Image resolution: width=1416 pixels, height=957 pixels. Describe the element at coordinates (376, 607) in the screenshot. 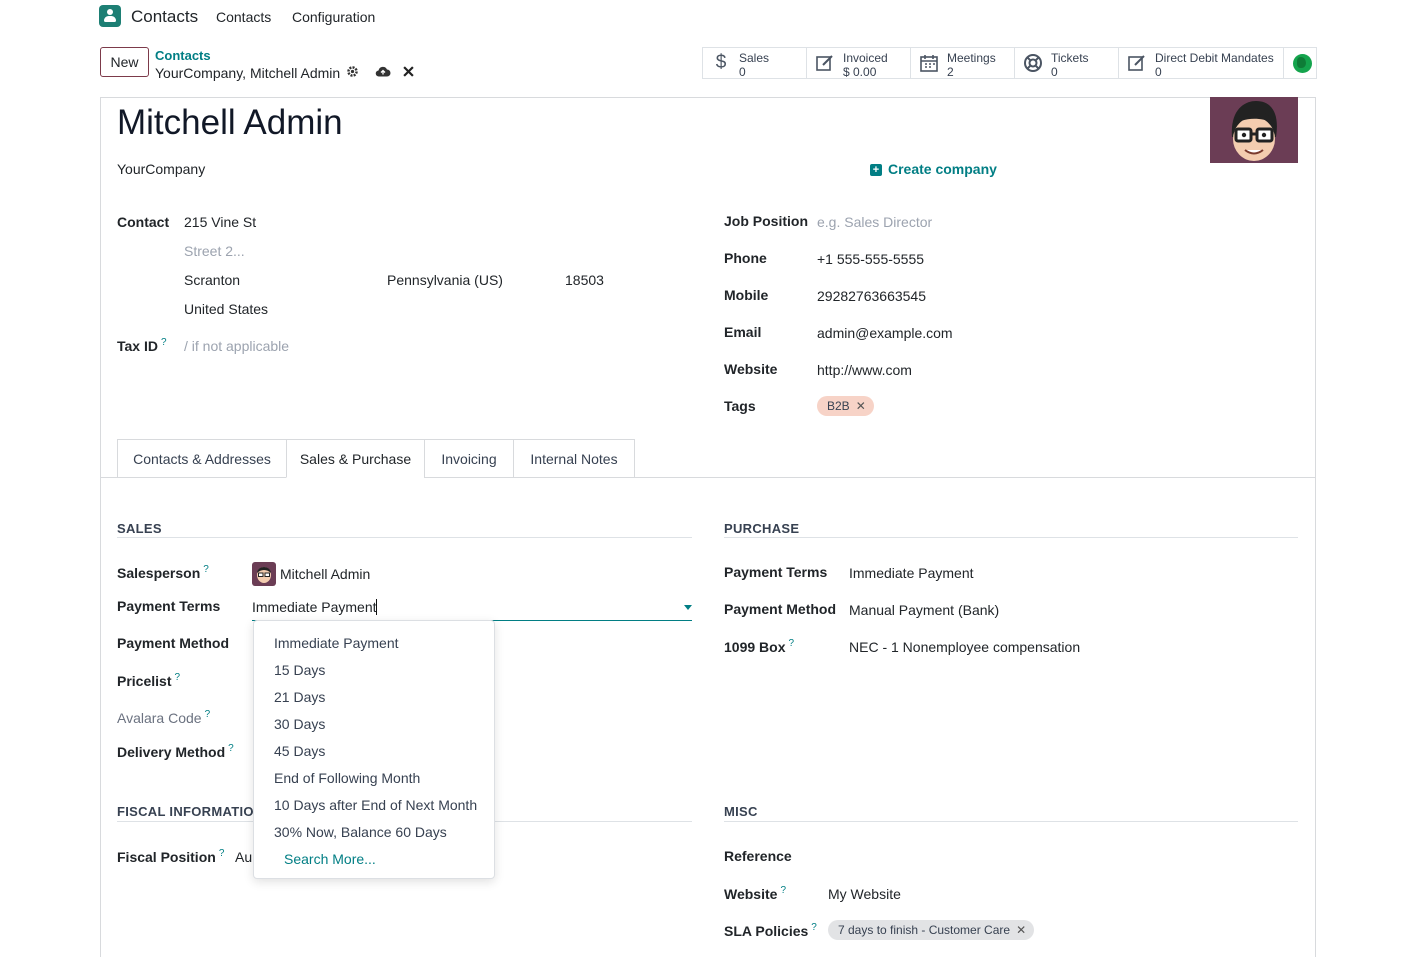

I see `text-cursor` at that location.